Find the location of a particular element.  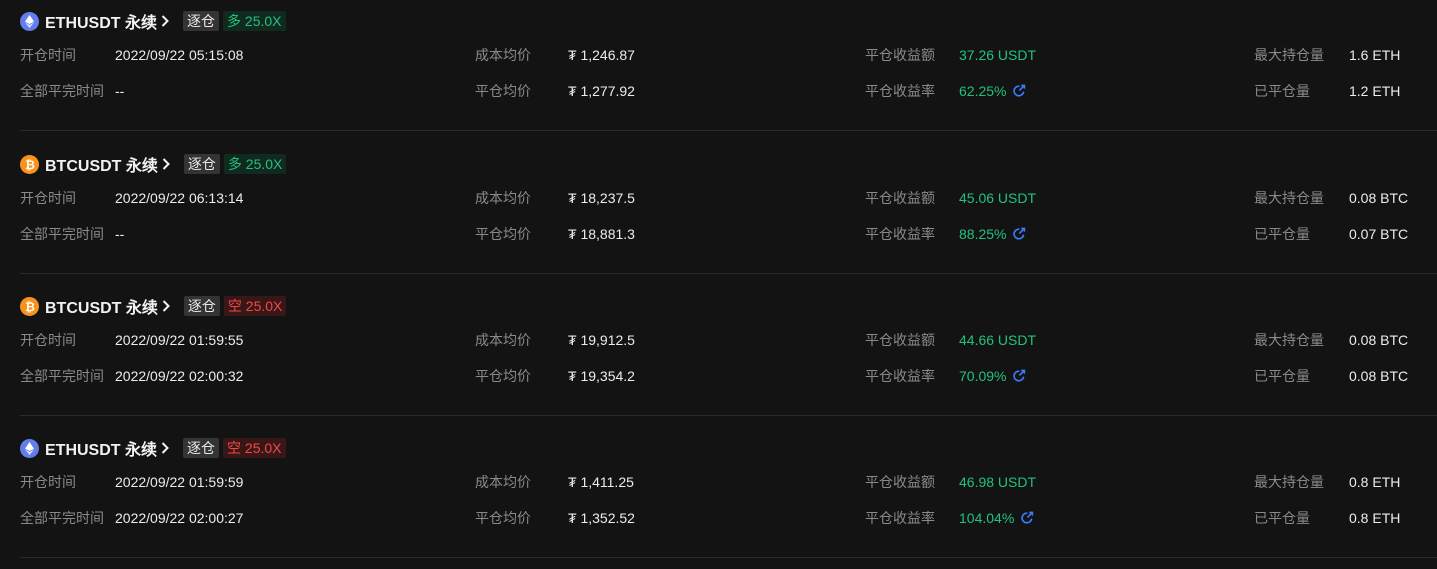

position-header: ETHUSDT 永续 逐仓 空 25.0X is located at coordinates (153, 448).